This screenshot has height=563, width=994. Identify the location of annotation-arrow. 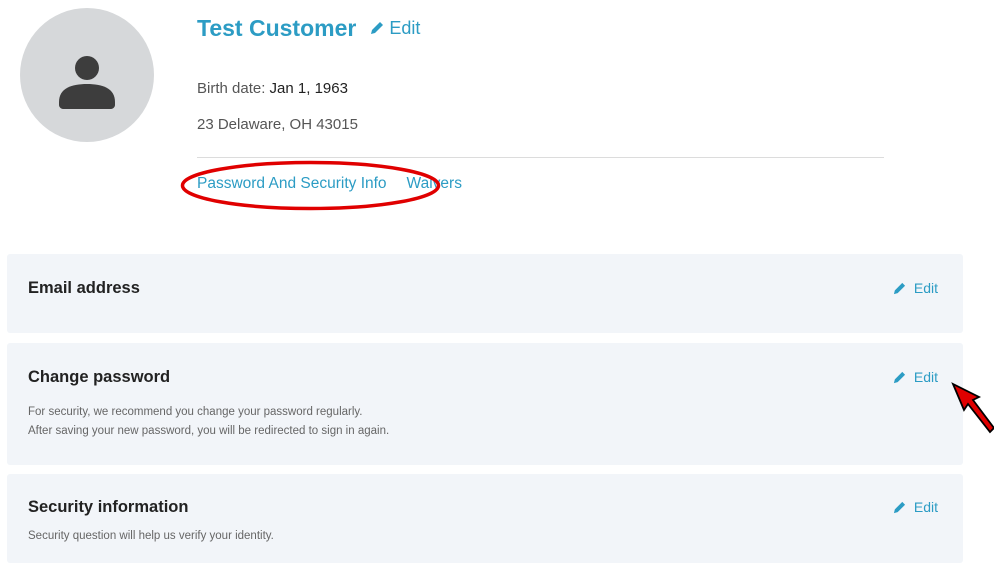
(972, 408).